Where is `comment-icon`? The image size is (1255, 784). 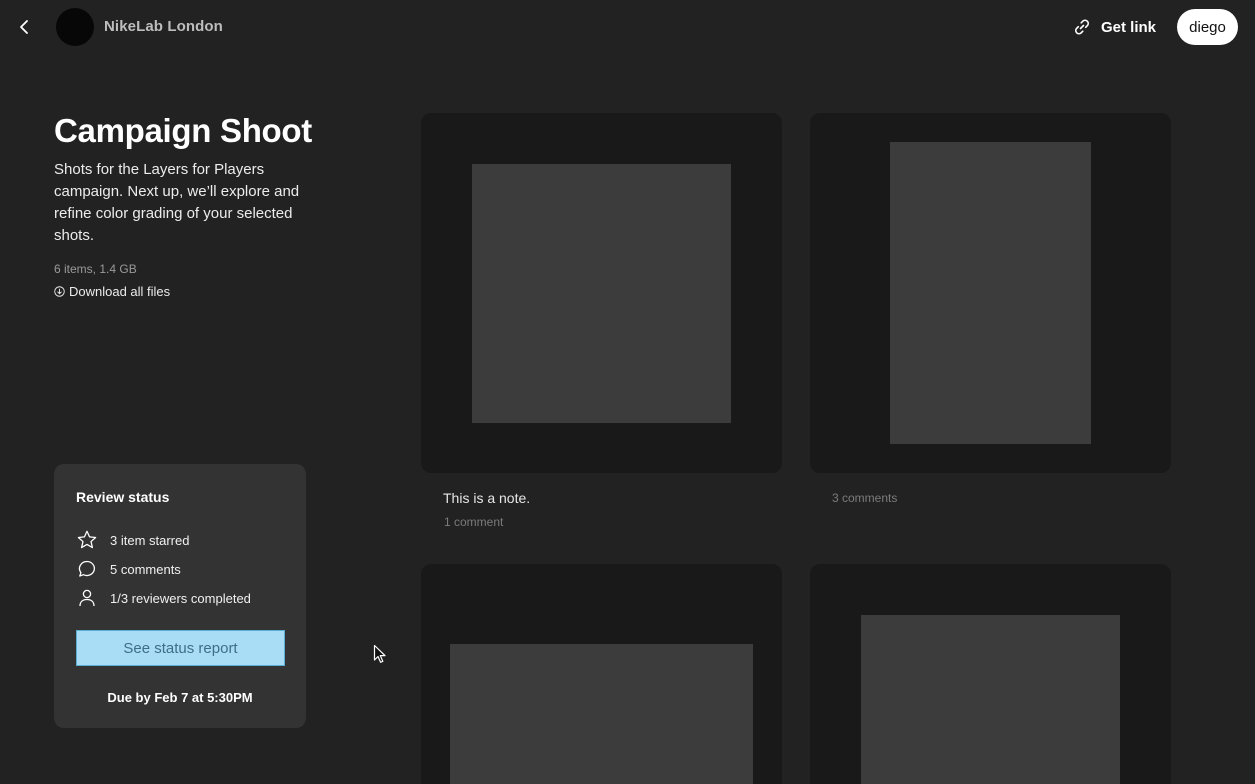
comment-icon is located at coordinates (87, 568).